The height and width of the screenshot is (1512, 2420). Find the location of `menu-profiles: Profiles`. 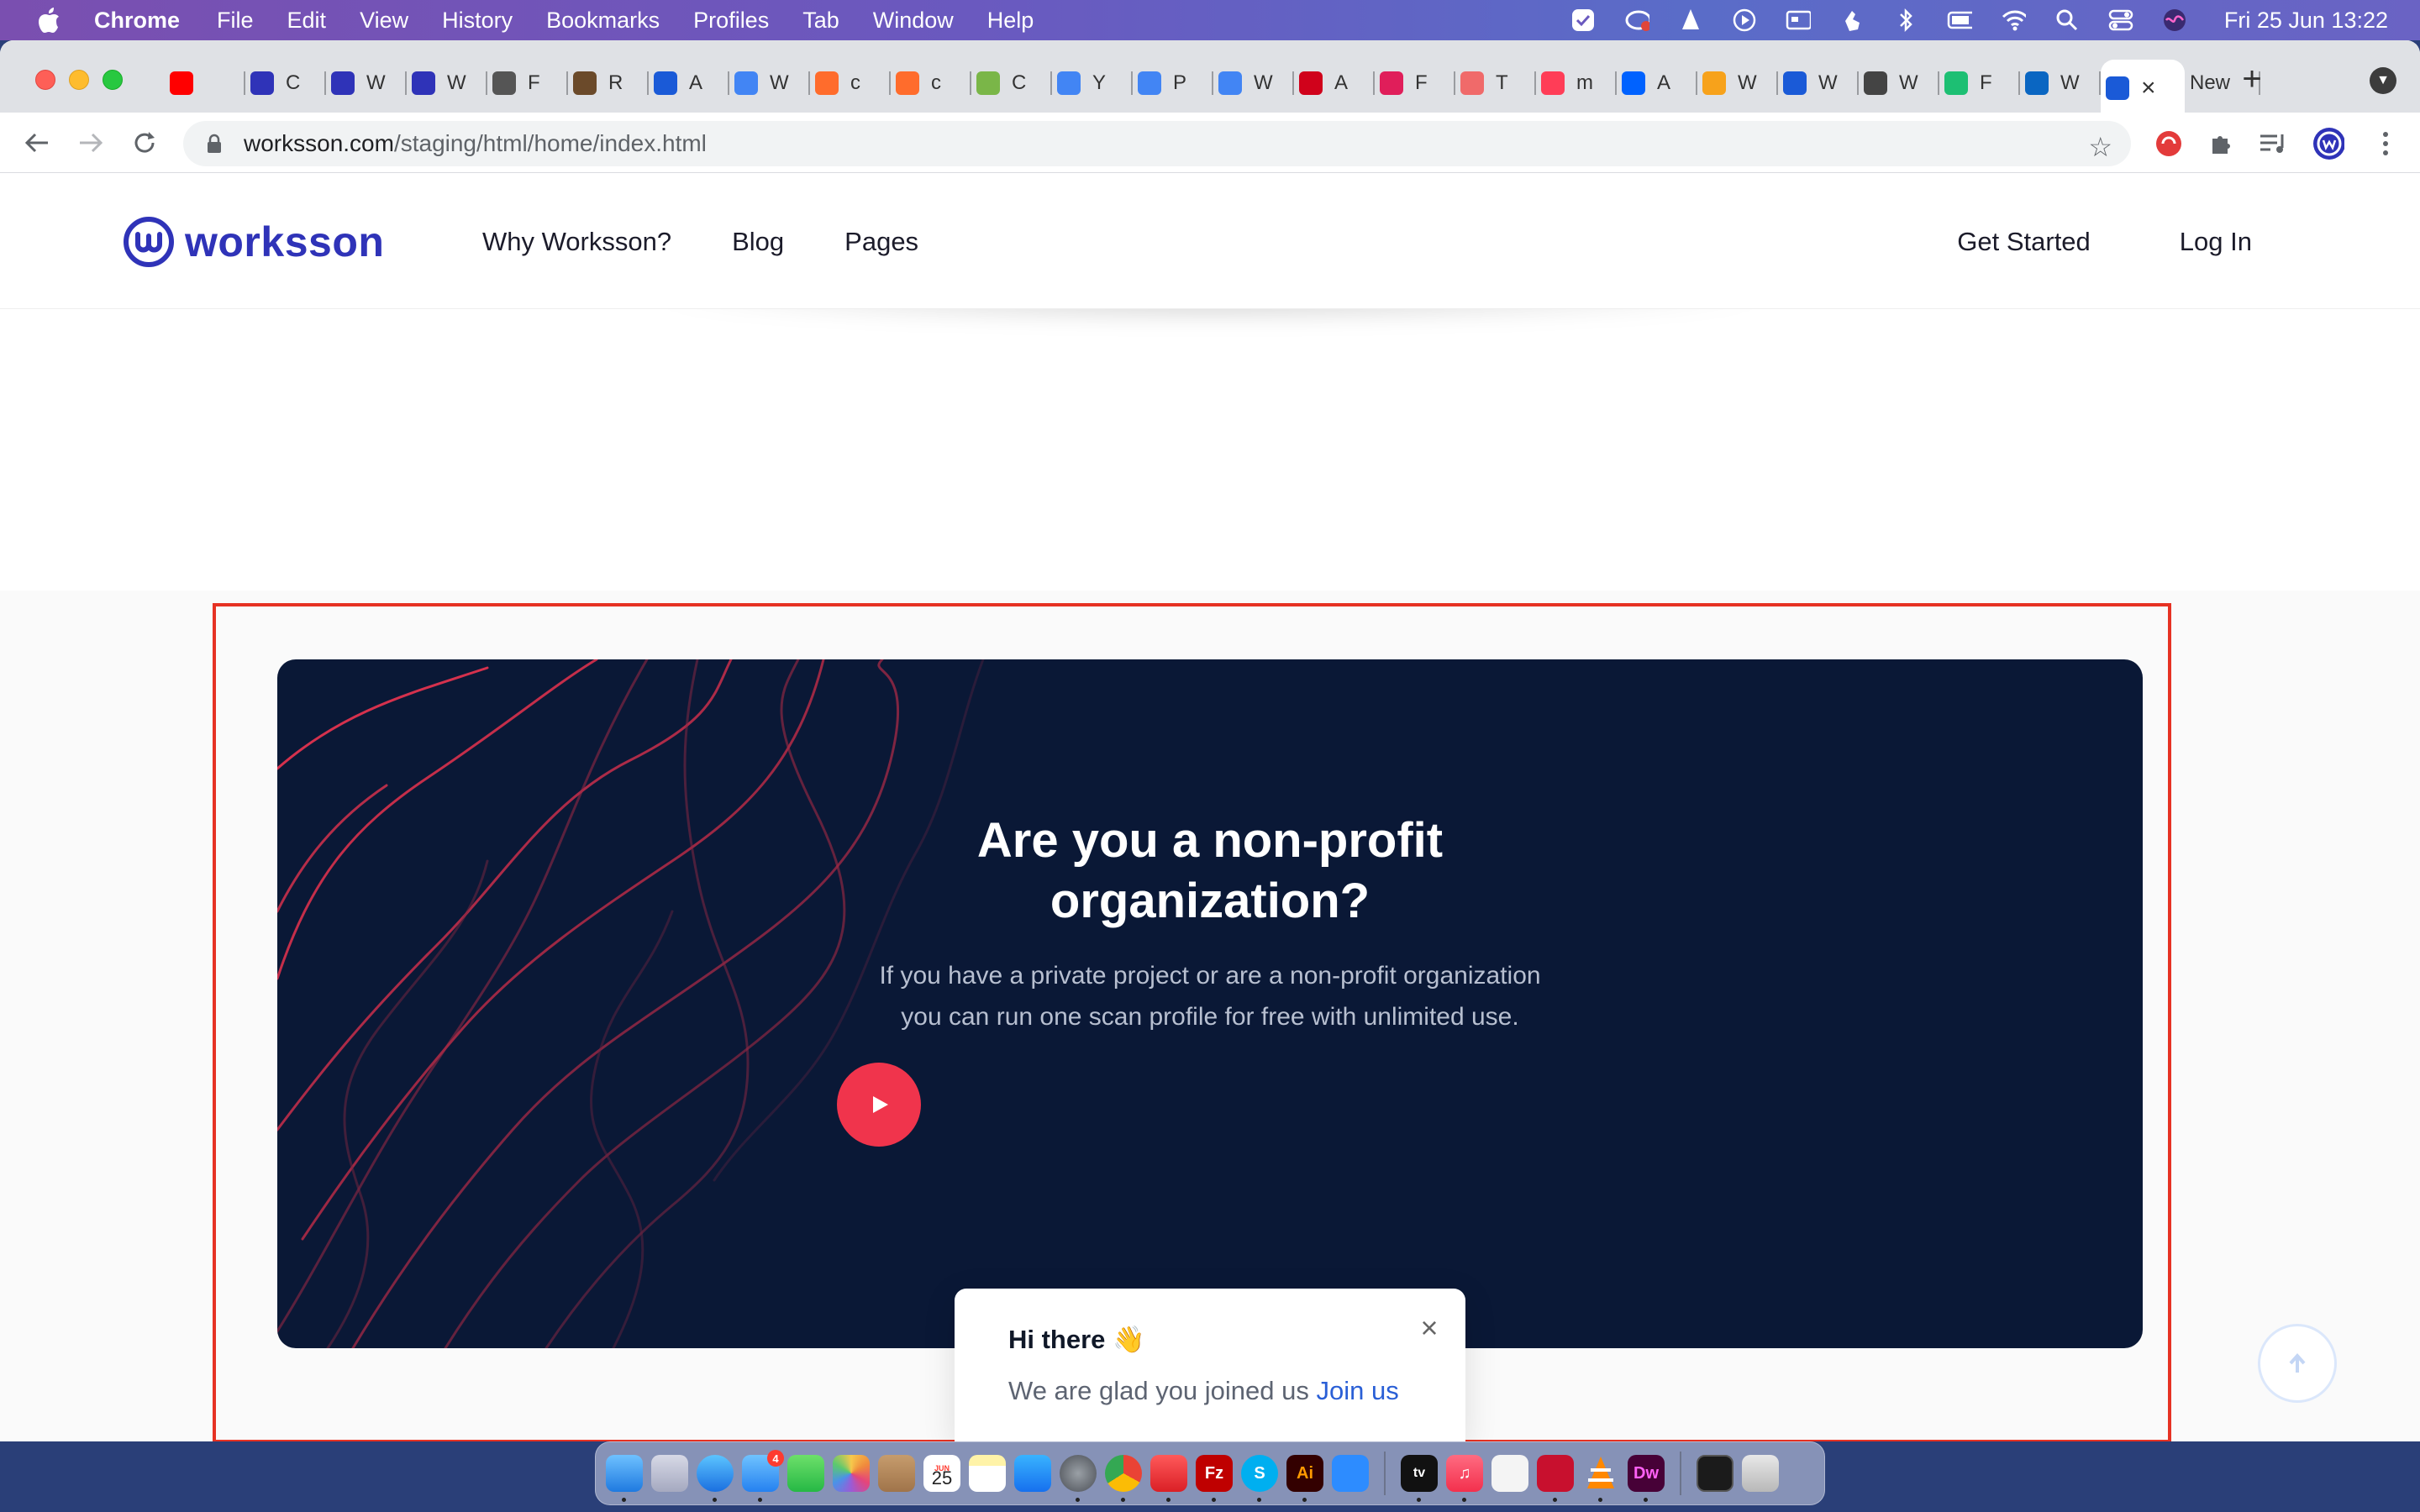

menu-profiles: Profiles is located at coordinates (731, 21).